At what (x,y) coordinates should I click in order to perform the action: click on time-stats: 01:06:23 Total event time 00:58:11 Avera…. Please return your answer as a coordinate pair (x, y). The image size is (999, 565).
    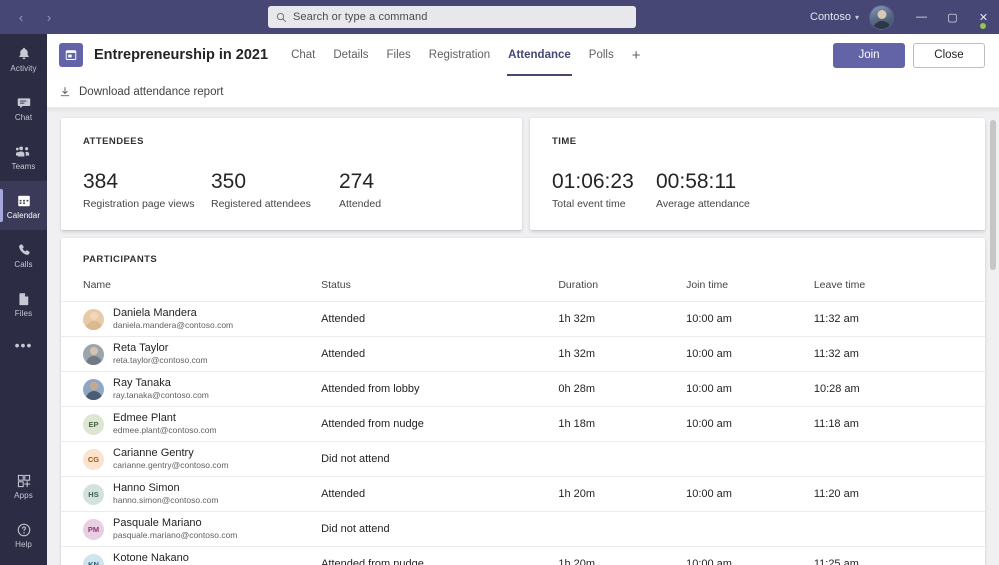
    Looking at the image, I should click on (757, 190).